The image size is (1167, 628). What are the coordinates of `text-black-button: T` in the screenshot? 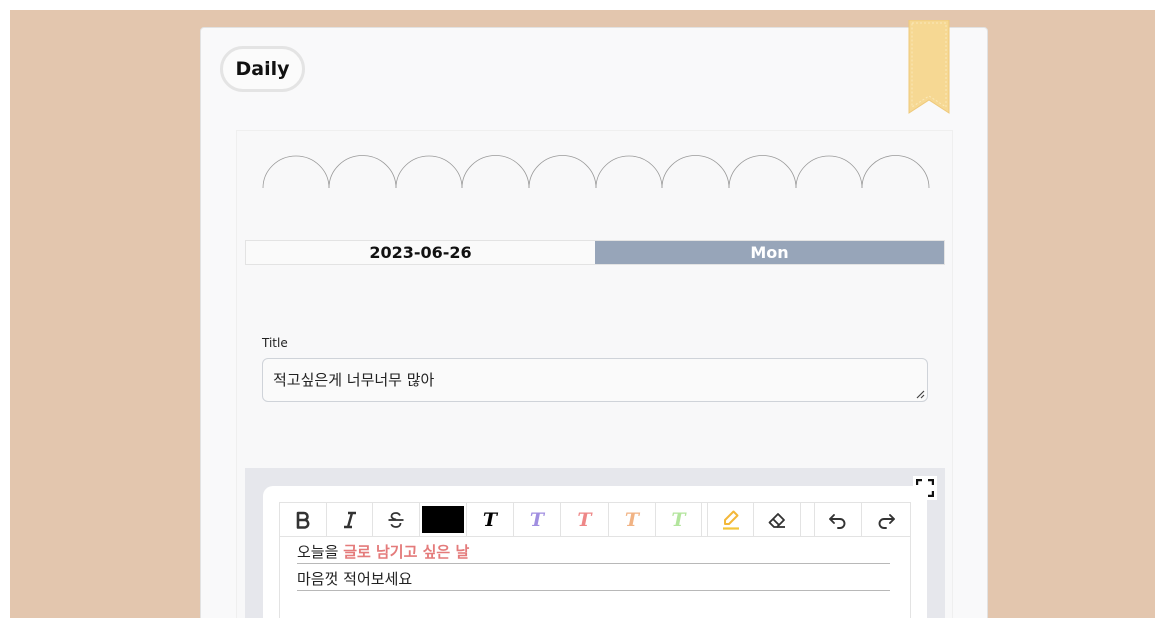 It's located at (490, 519).